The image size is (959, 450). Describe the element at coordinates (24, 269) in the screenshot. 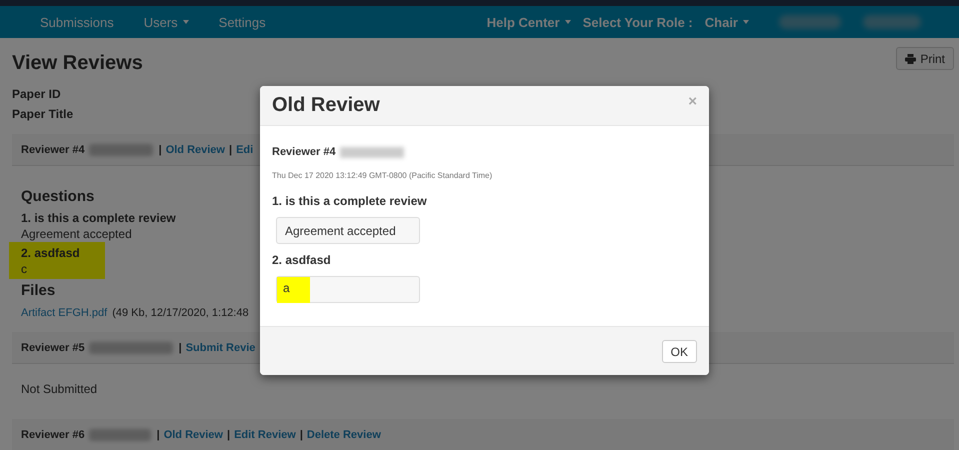

I see `answer-text: c` at that location.